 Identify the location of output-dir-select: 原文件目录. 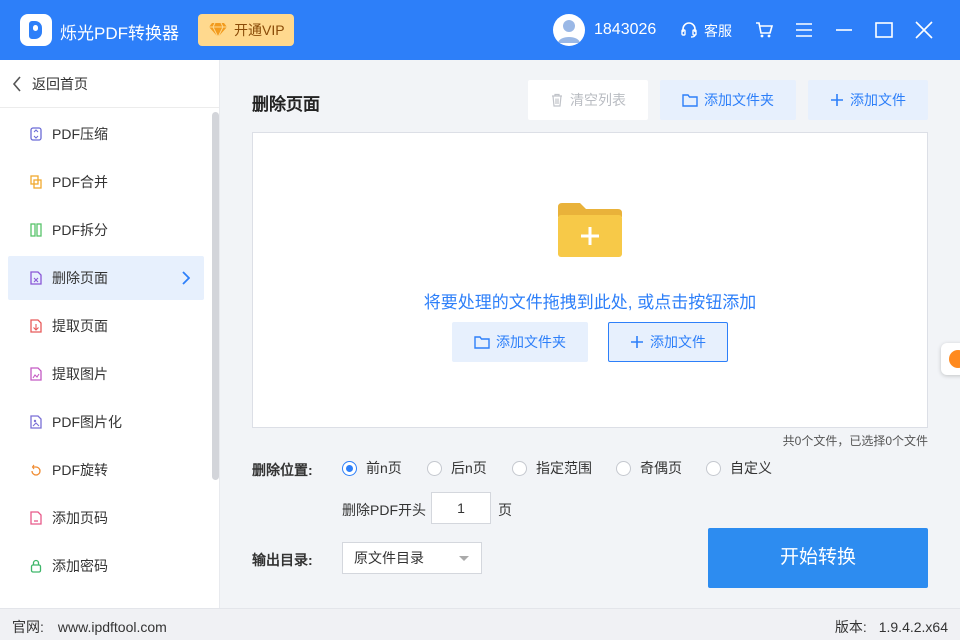
(412, 558).